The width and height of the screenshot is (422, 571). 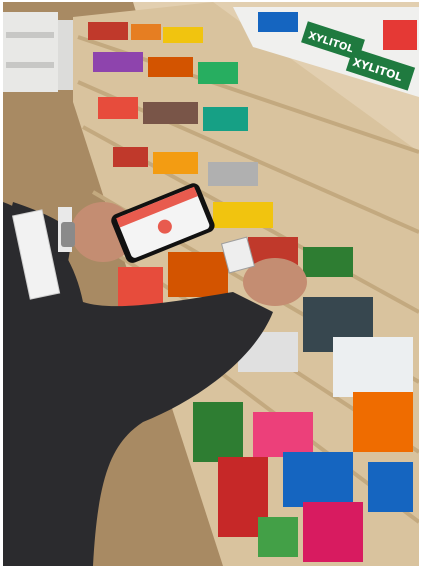 What do you see at coordinates (30, 52) in the screenshot?
I see `display-cabinet` at bounding box center [30, 52].